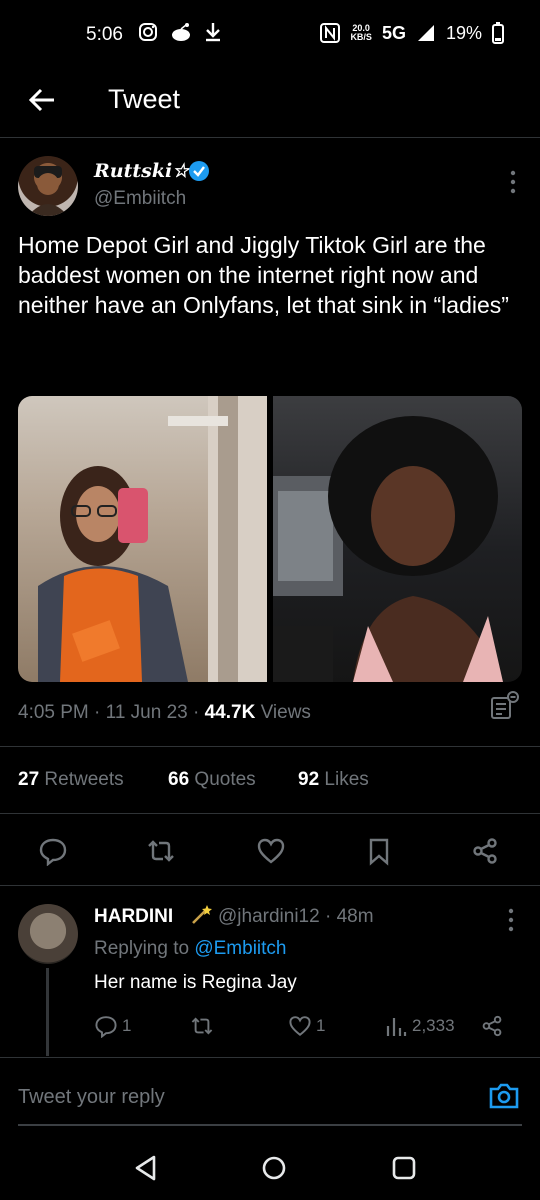 The height and width of the screenshot is (1200, 540). I want to click on download-icon, so click(213, 32).